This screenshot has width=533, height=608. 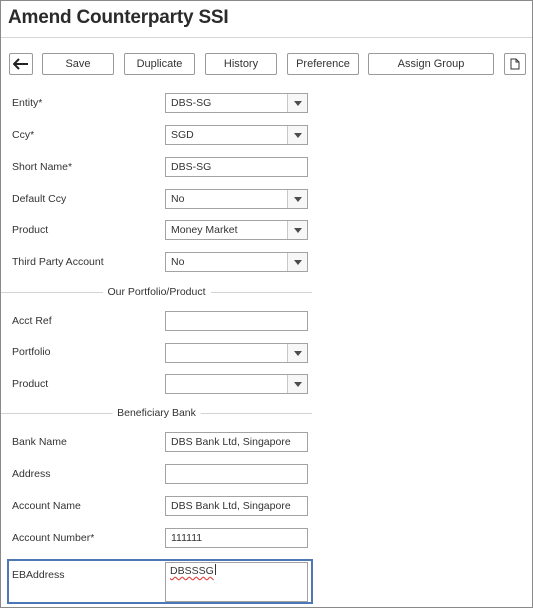 What do you see at coordinates (192, 571) in the screenshot?
I see `ebaddress-value: DBSSSG` at bounding box center [192, 571].